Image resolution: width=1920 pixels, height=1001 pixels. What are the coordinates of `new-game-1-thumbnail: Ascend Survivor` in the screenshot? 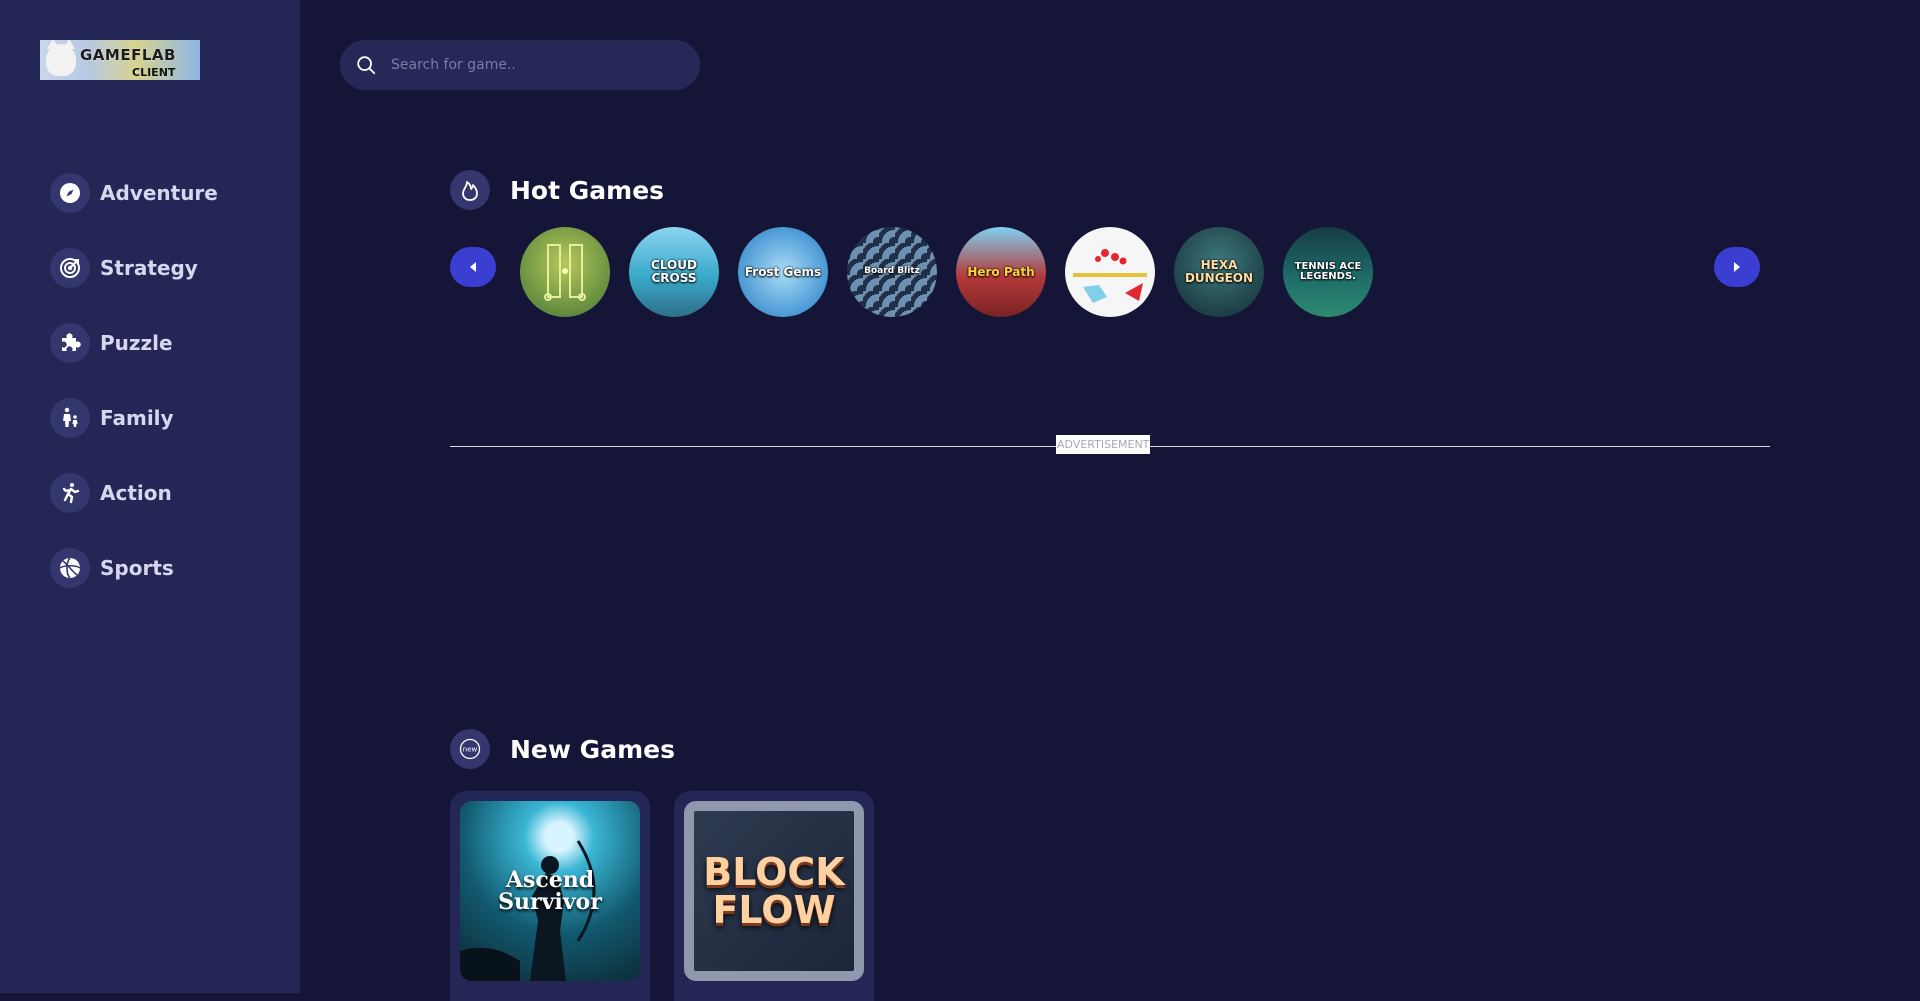 It's located at (550, 891).